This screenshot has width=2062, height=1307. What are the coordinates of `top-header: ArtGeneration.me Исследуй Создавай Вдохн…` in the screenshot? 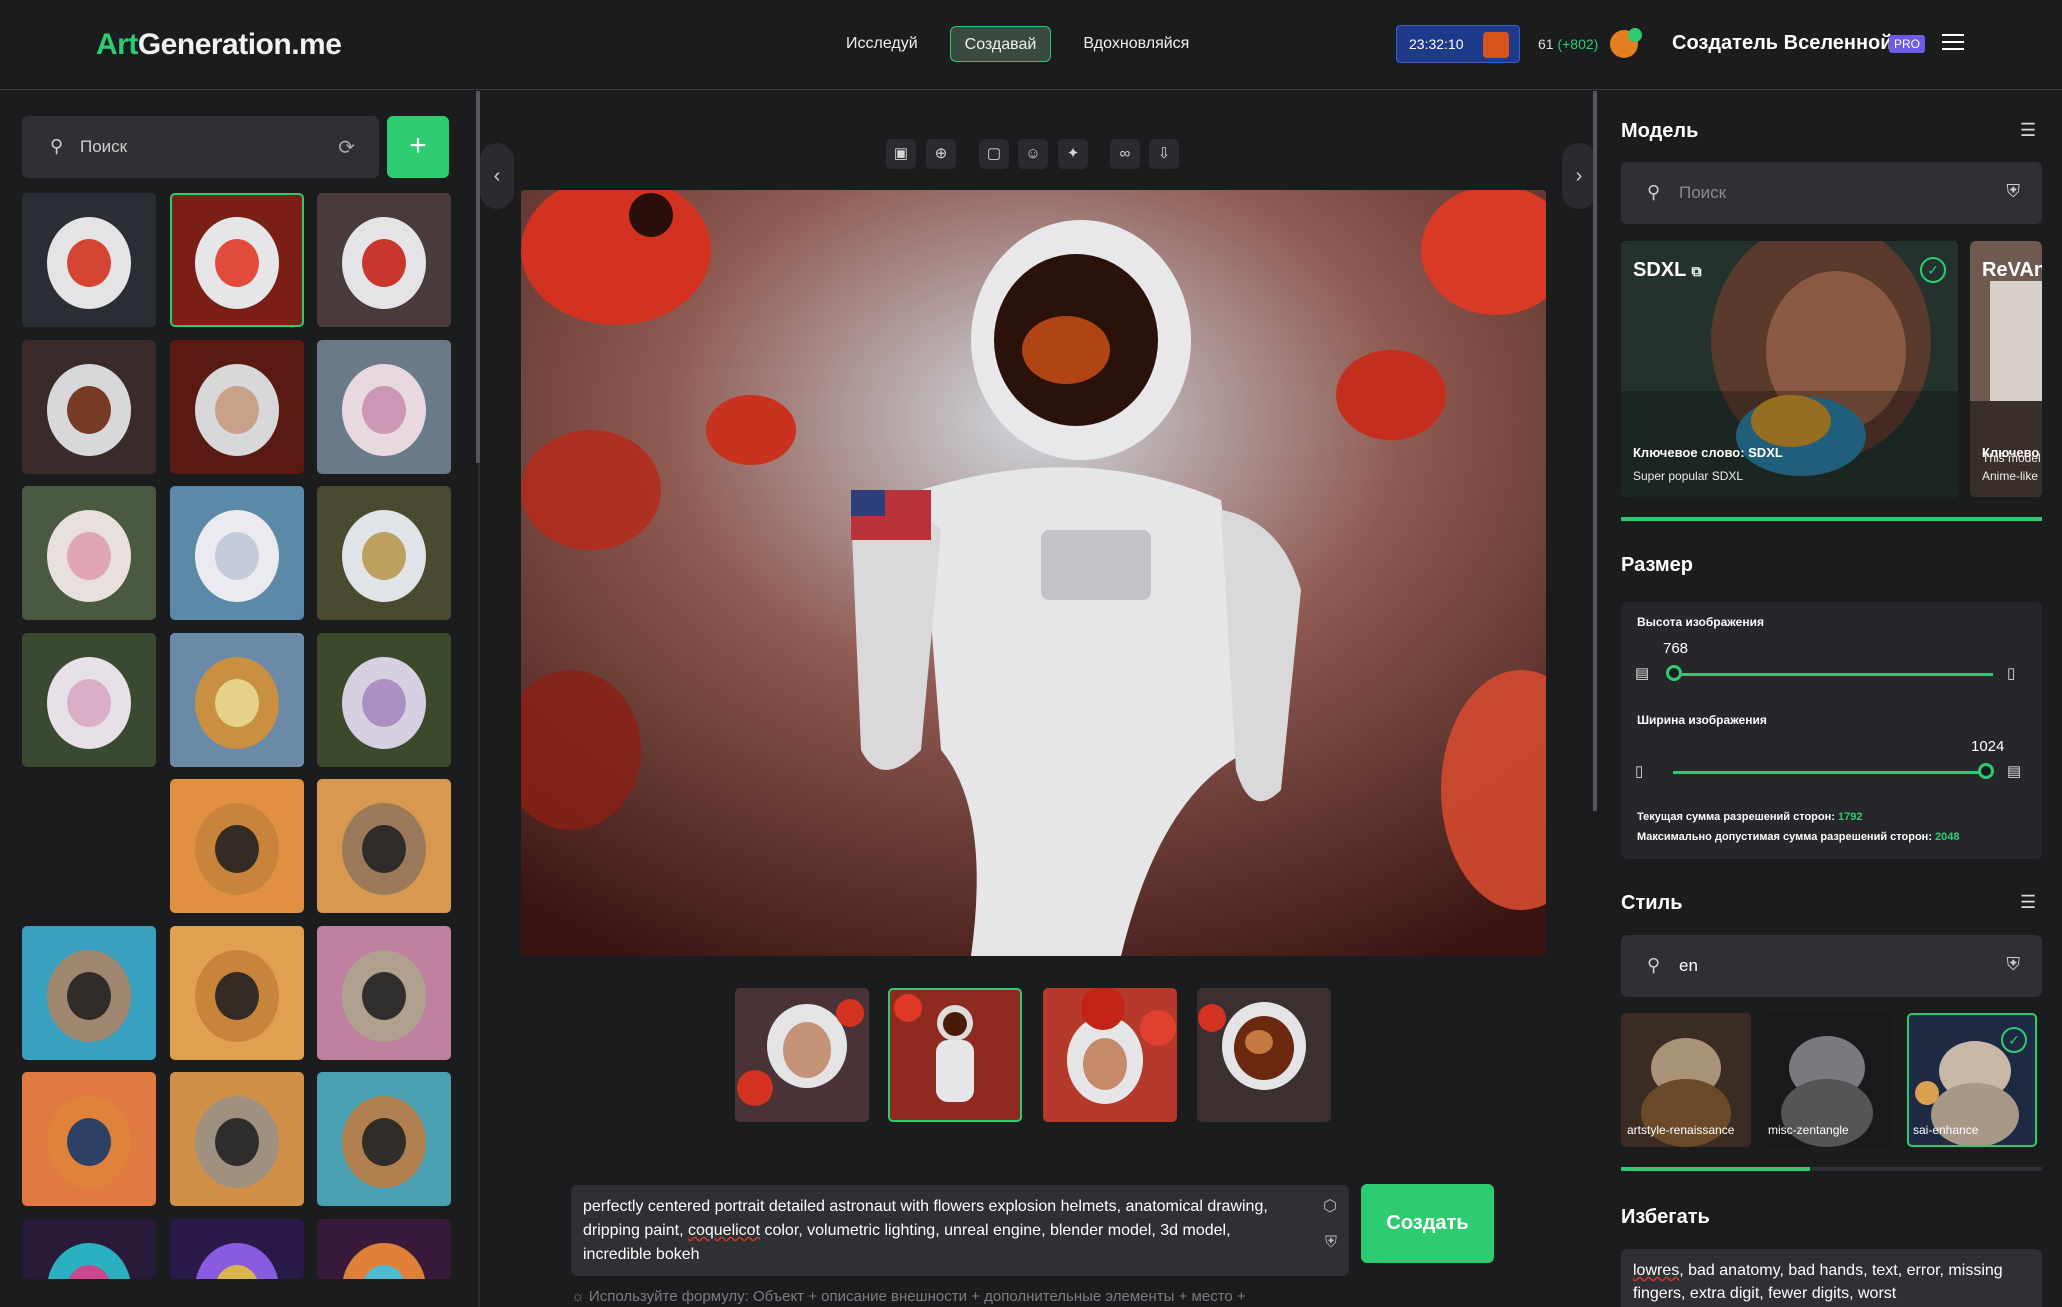 It's located at (1031, 45).